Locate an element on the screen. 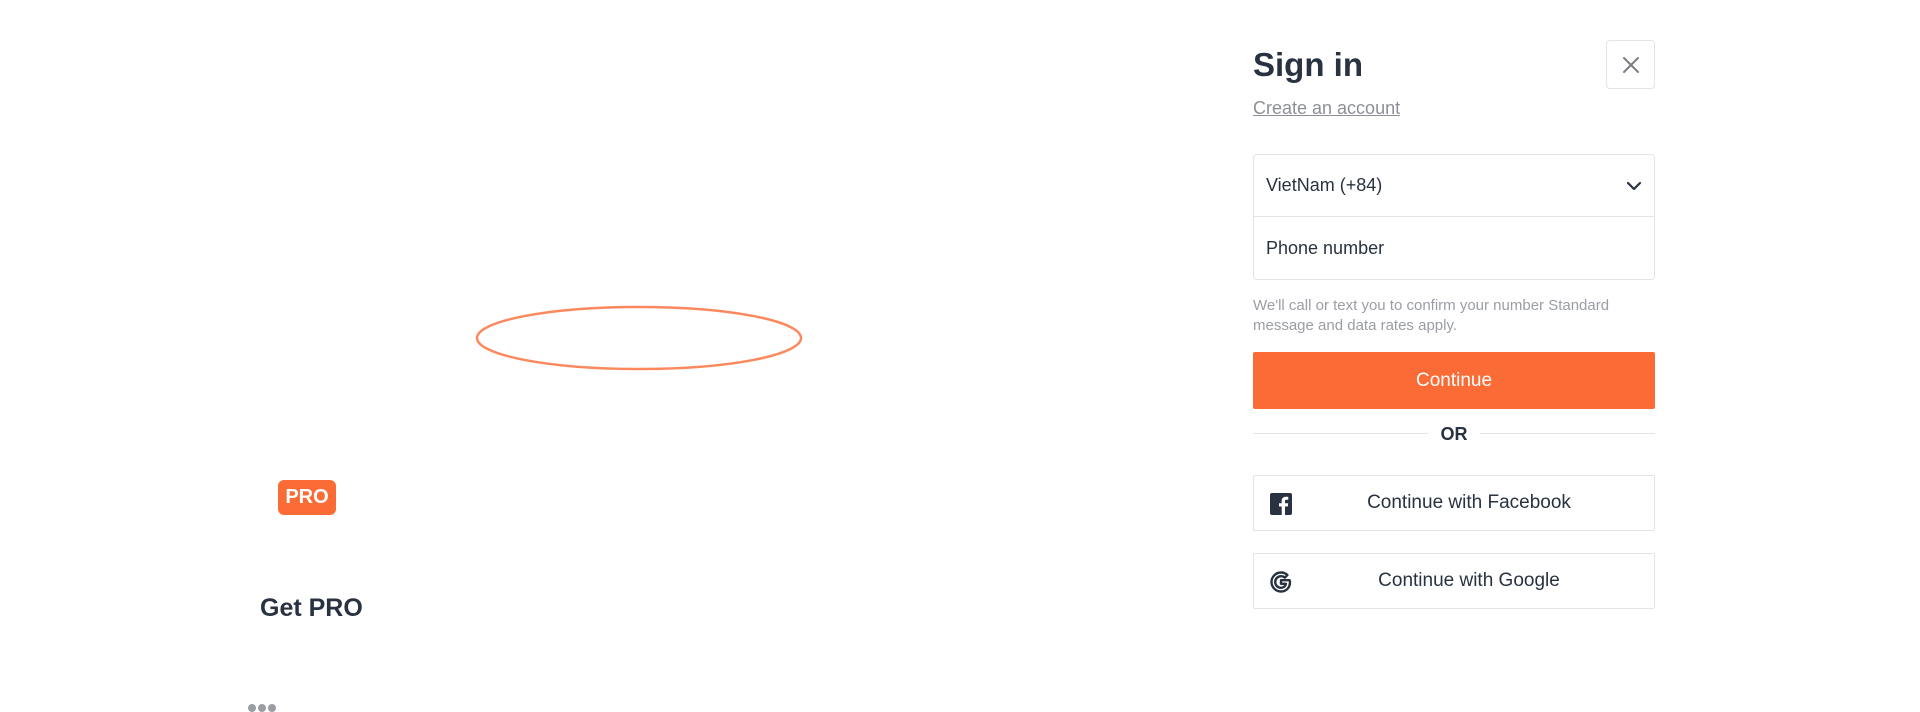 The height and width of the screenshot is (712, 1920). facebook-label: Continue with Facebook is located at coordinates (1469, 502).